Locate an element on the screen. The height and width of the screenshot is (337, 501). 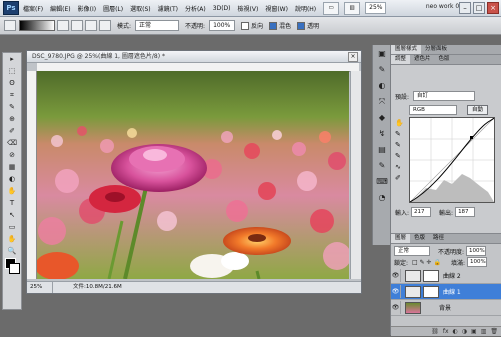
linear-gradient-icon is located at coordinates (63, 25).